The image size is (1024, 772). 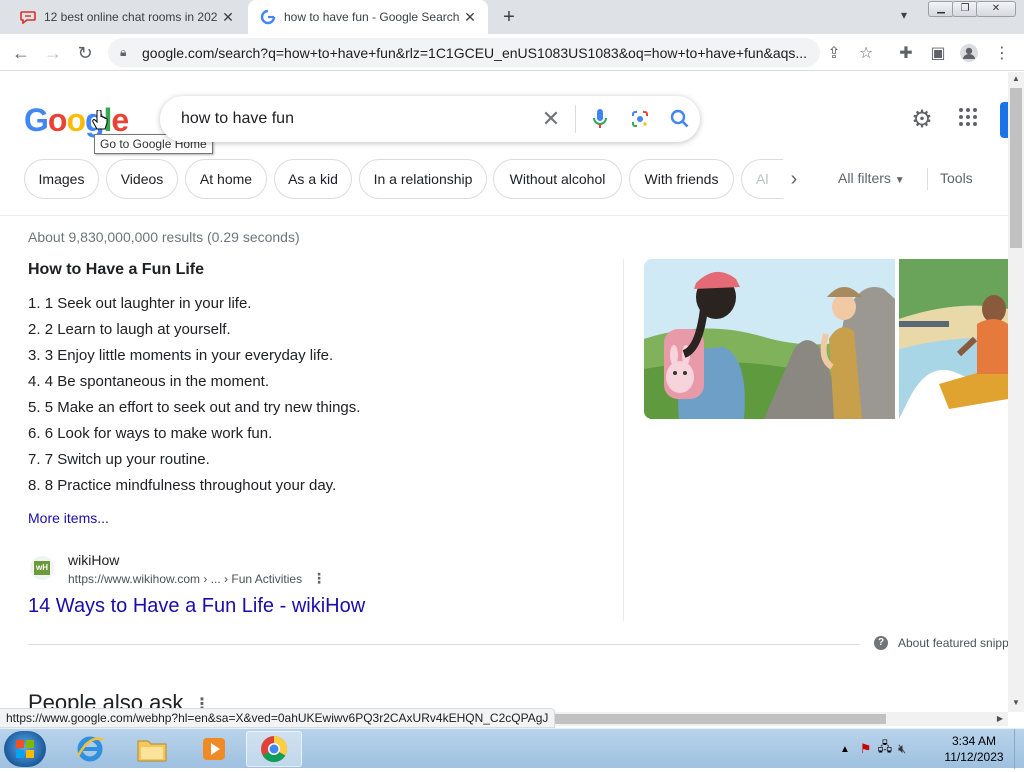 I want to click on about-featured-snippets-label: About featured snipp, so click(x=953, y=643).